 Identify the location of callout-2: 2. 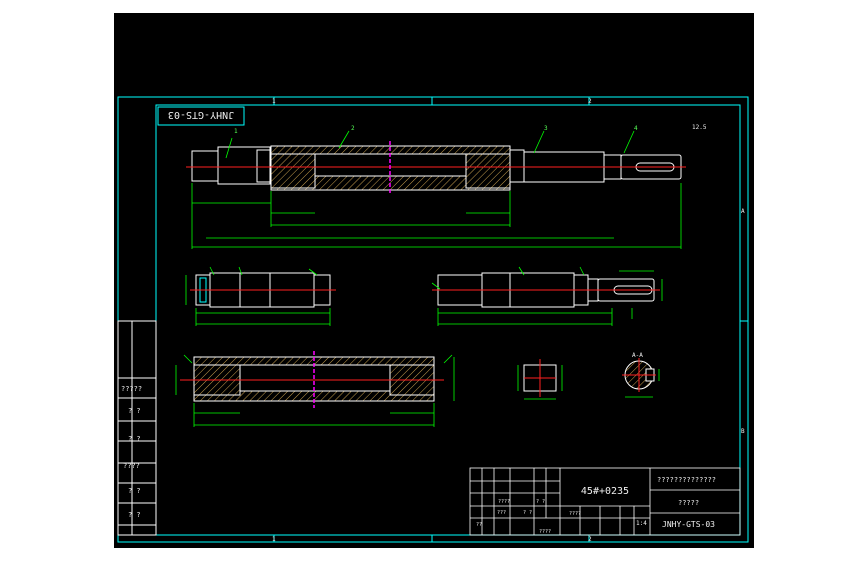
(353, 128).